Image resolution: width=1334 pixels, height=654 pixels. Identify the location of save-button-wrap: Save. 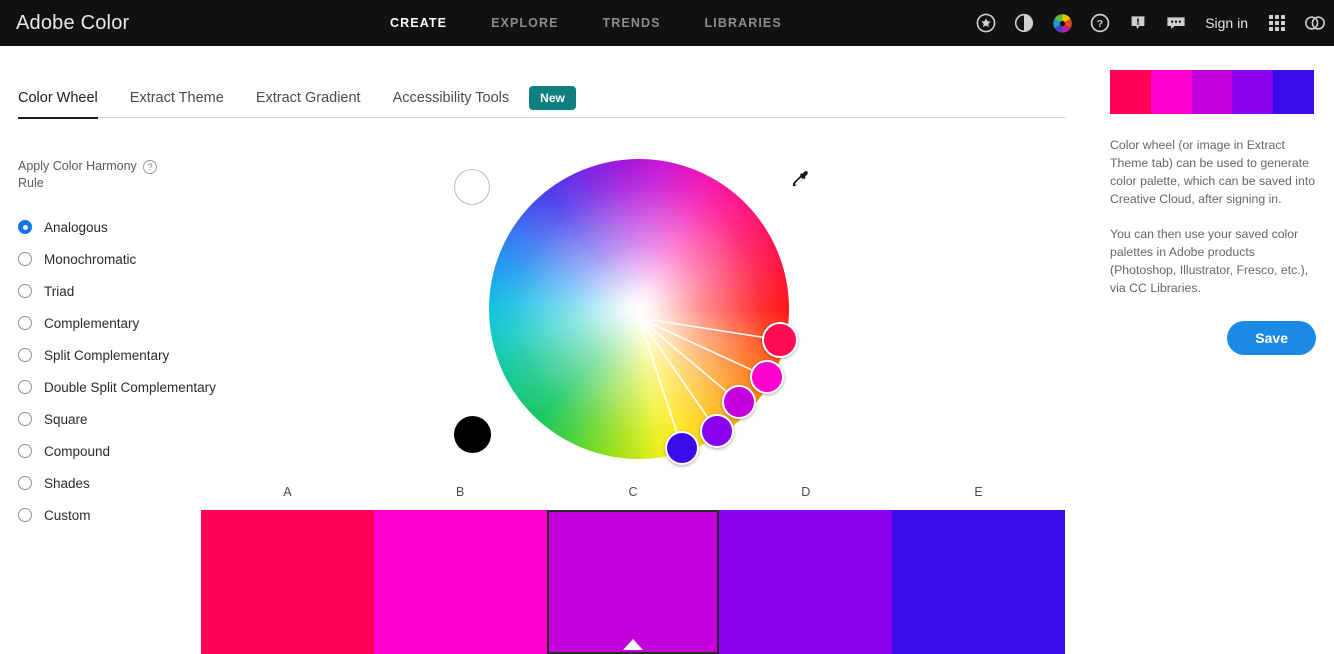
(1213, 338).